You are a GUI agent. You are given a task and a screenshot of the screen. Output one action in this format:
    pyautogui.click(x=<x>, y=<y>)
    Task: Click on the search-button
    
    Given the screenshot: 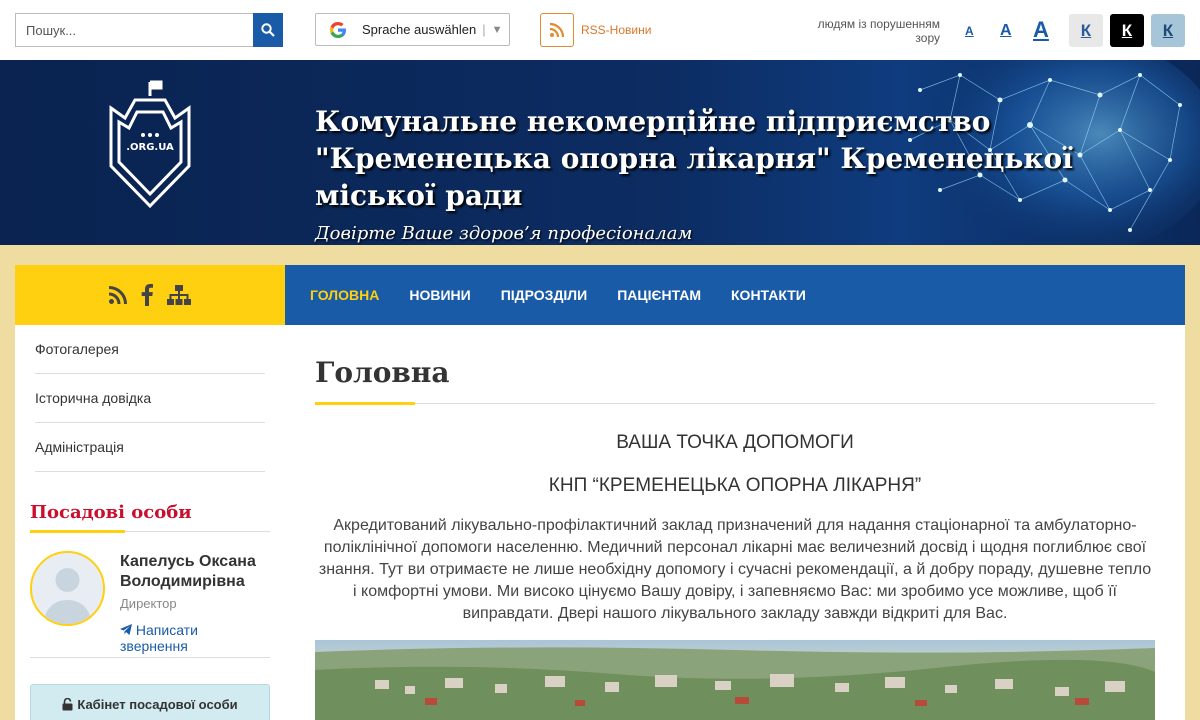 What is the action you would take?
    pyautogui.click(x=268, y=30)
    